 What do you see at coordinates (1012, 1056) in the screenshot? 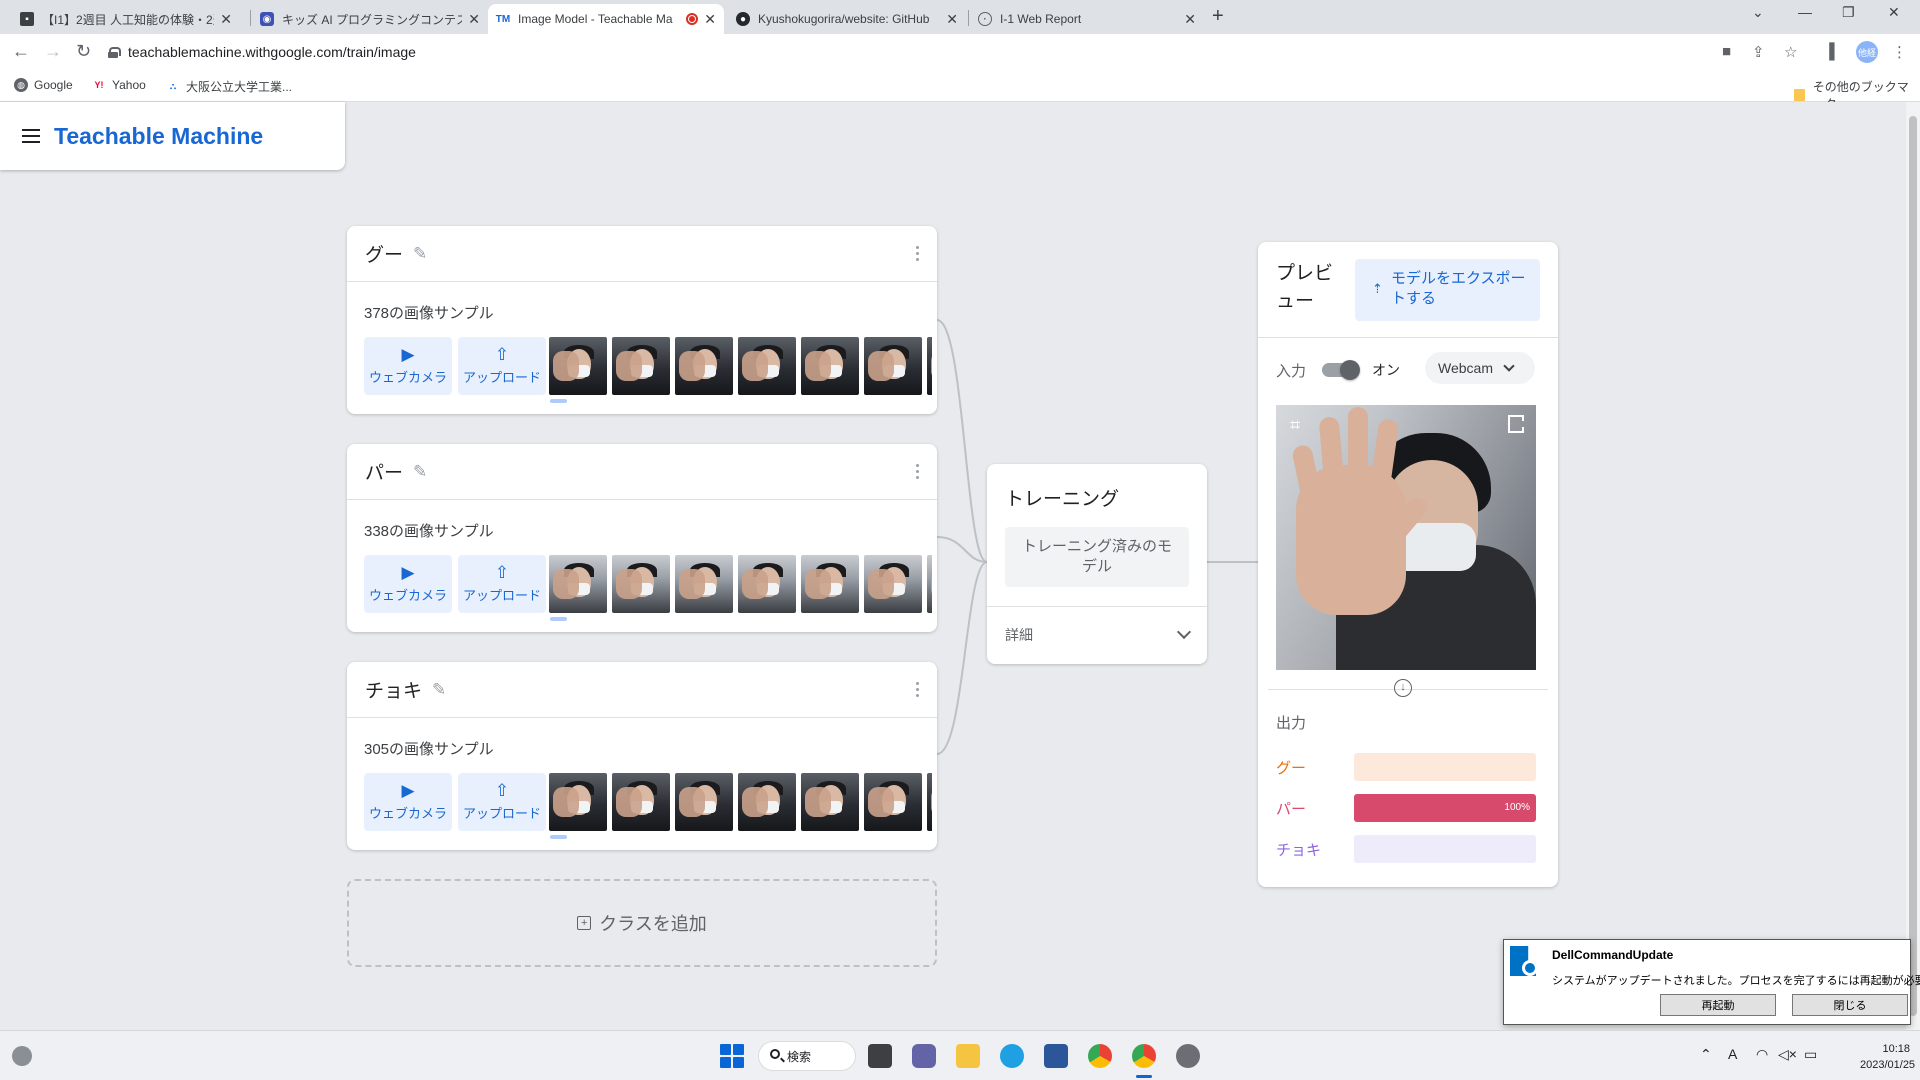
I see `edge-icon` at bounding box center [1012, 1056].